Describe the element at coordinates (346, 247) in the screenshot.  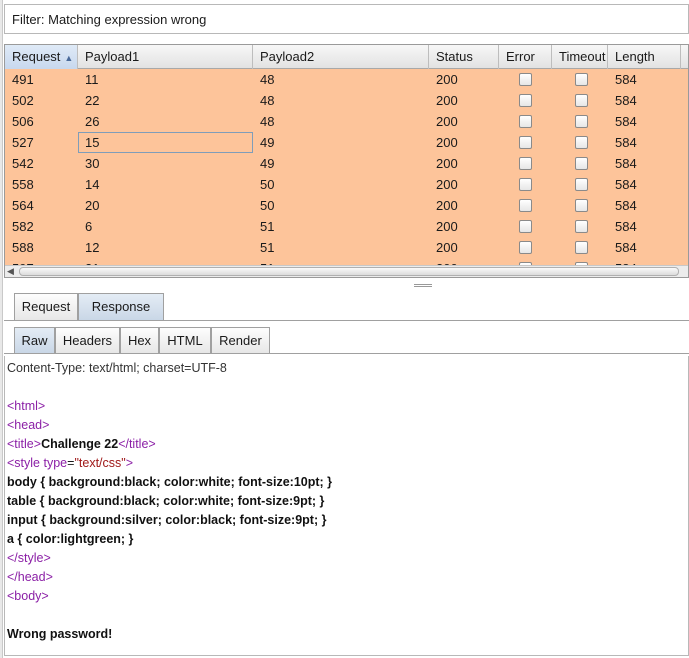
I see `table-row: 588 12 51 200 584` at that location.